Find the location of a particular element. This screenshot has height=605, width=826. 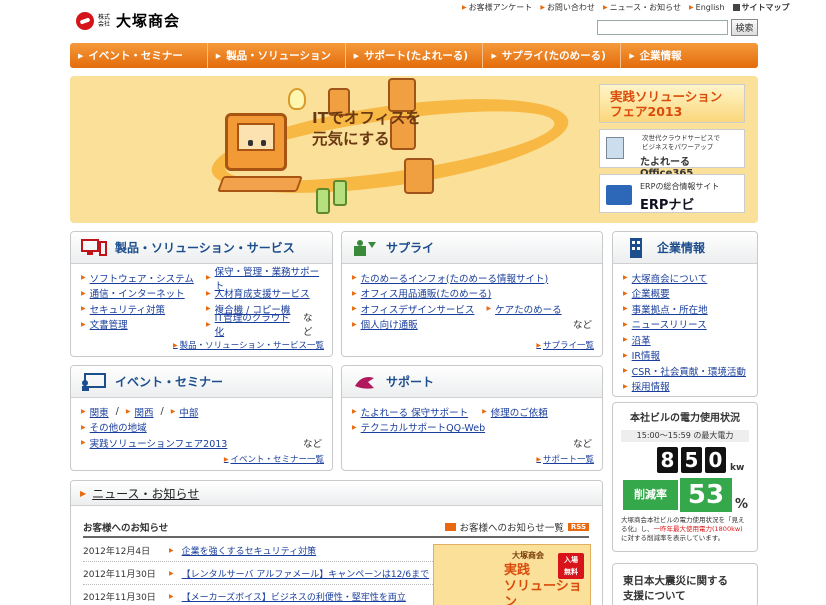

supply-link-office-design: オフィスデザインサービス is located at coordinates (418, 309).